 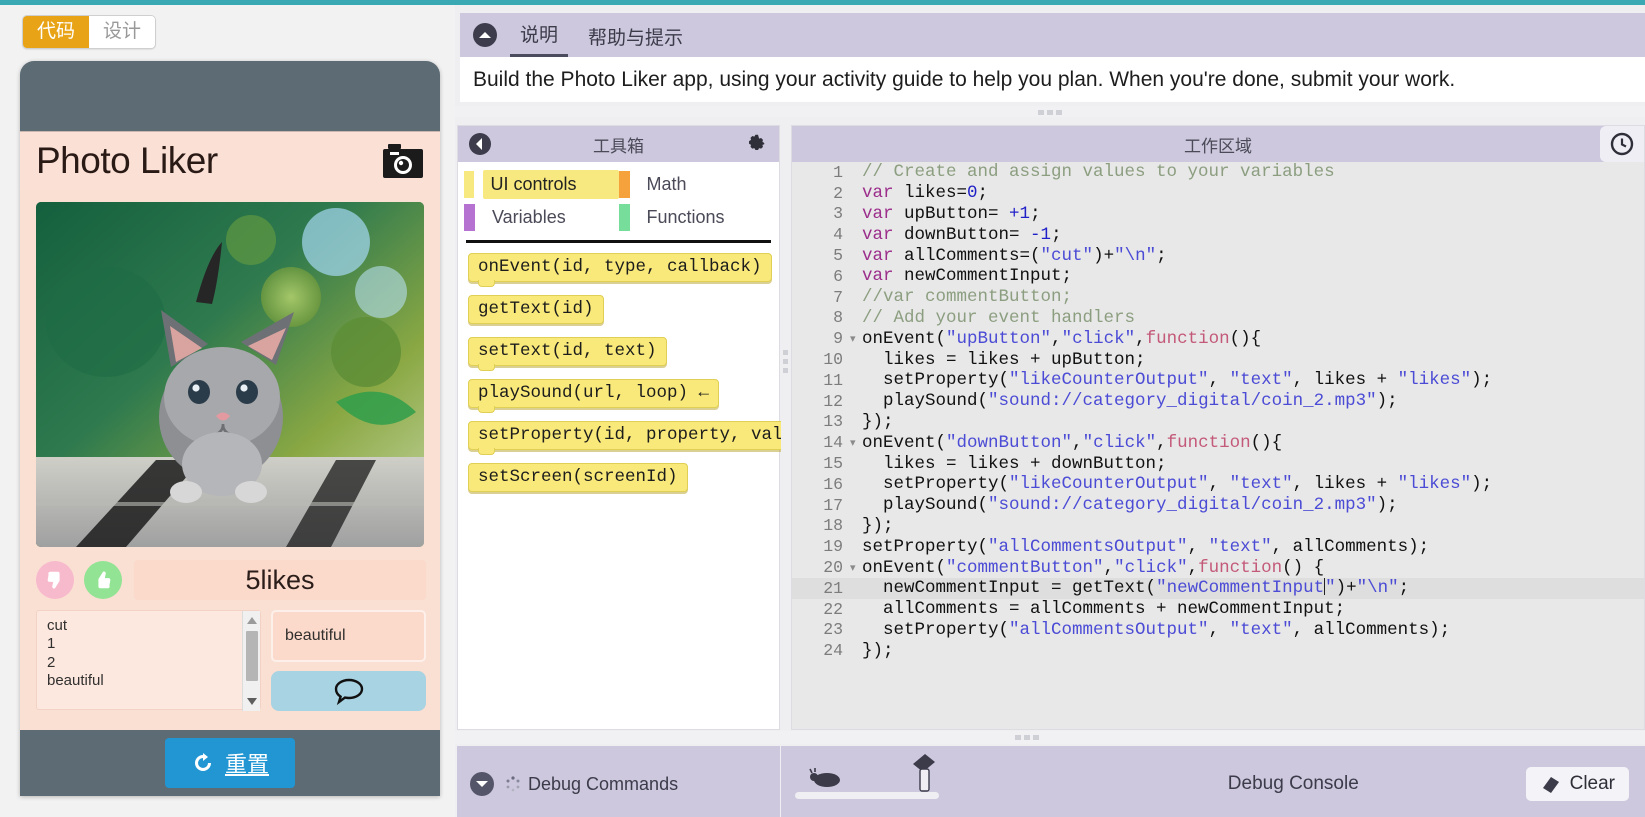 I want to click on block-setScreen: setScreen(screenId), so click(x=578, y=477).